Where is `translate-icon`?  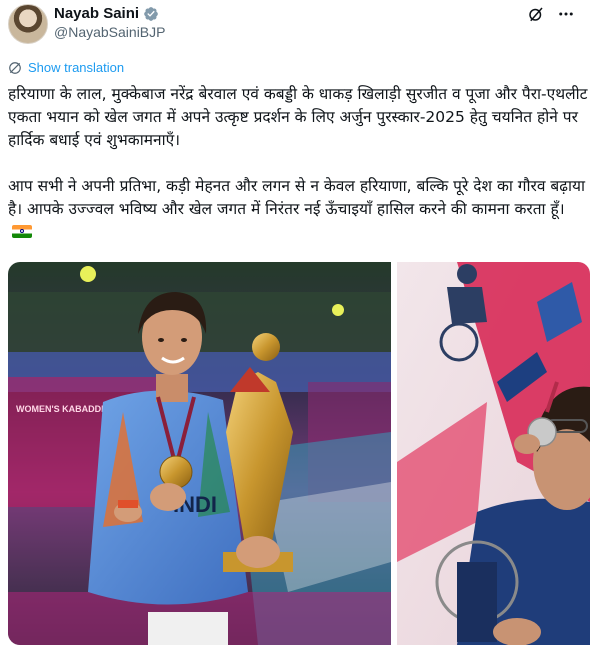
translate-icon is located at coordinates (15, 67).